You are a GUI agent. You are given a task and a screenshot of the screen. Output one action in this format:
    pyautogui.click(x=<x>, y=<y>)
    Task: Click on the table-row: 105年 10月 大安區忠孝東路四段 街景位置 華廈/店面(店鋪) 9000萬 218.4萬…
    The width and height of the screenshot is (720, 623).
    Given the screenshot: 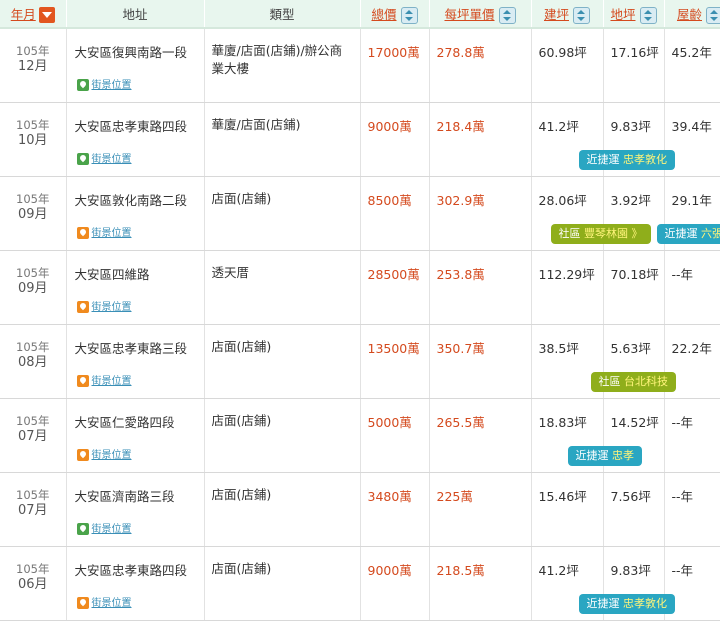 What is the action you would take?
    pyautogui.click(x=360, y=139)
    